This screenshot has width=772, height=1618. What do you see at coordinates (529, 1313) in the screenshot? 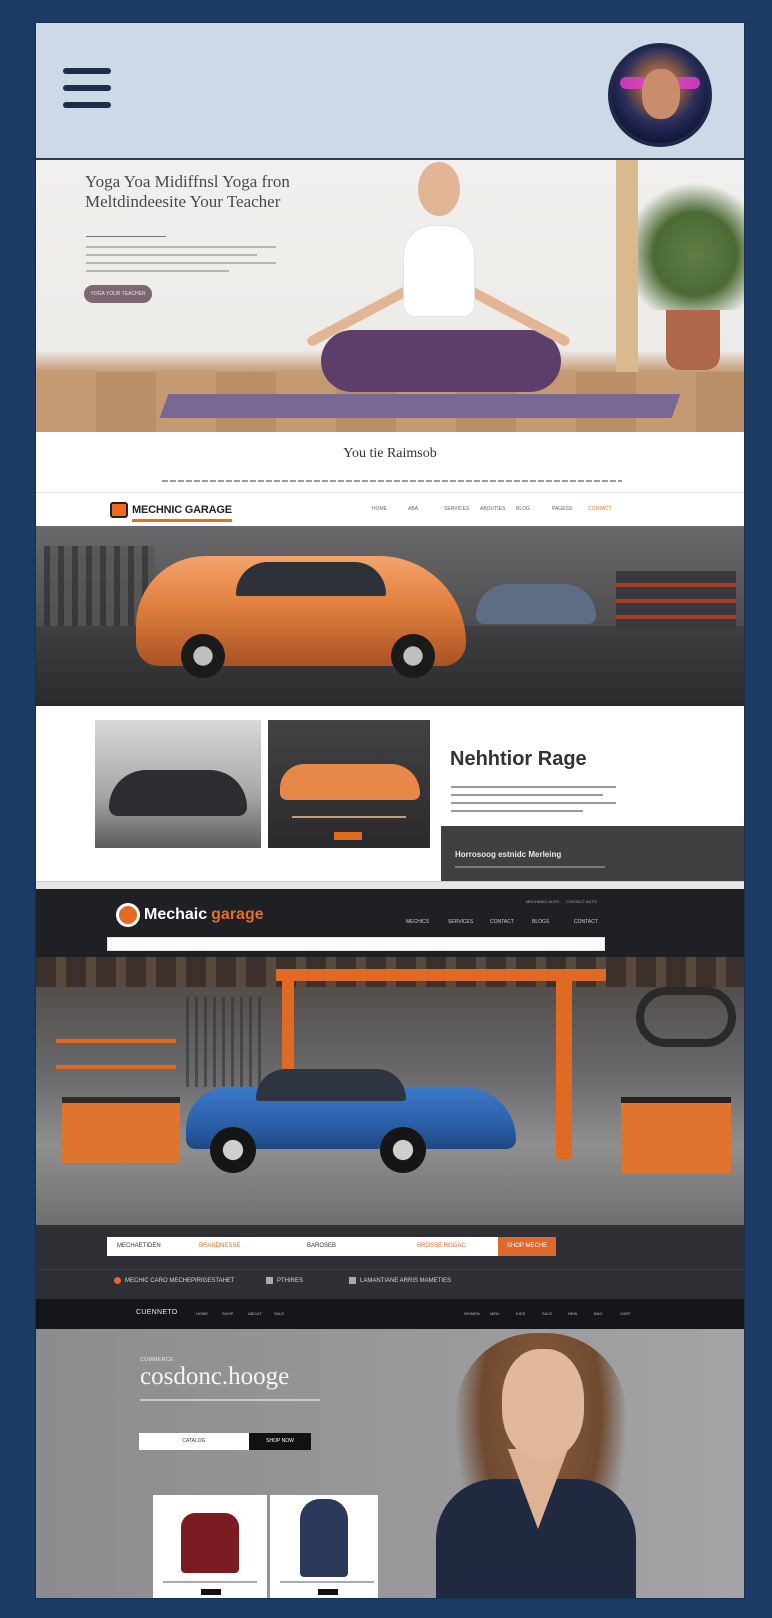
I see `nav-item: KIDS` at bounding box center [529, 1313].